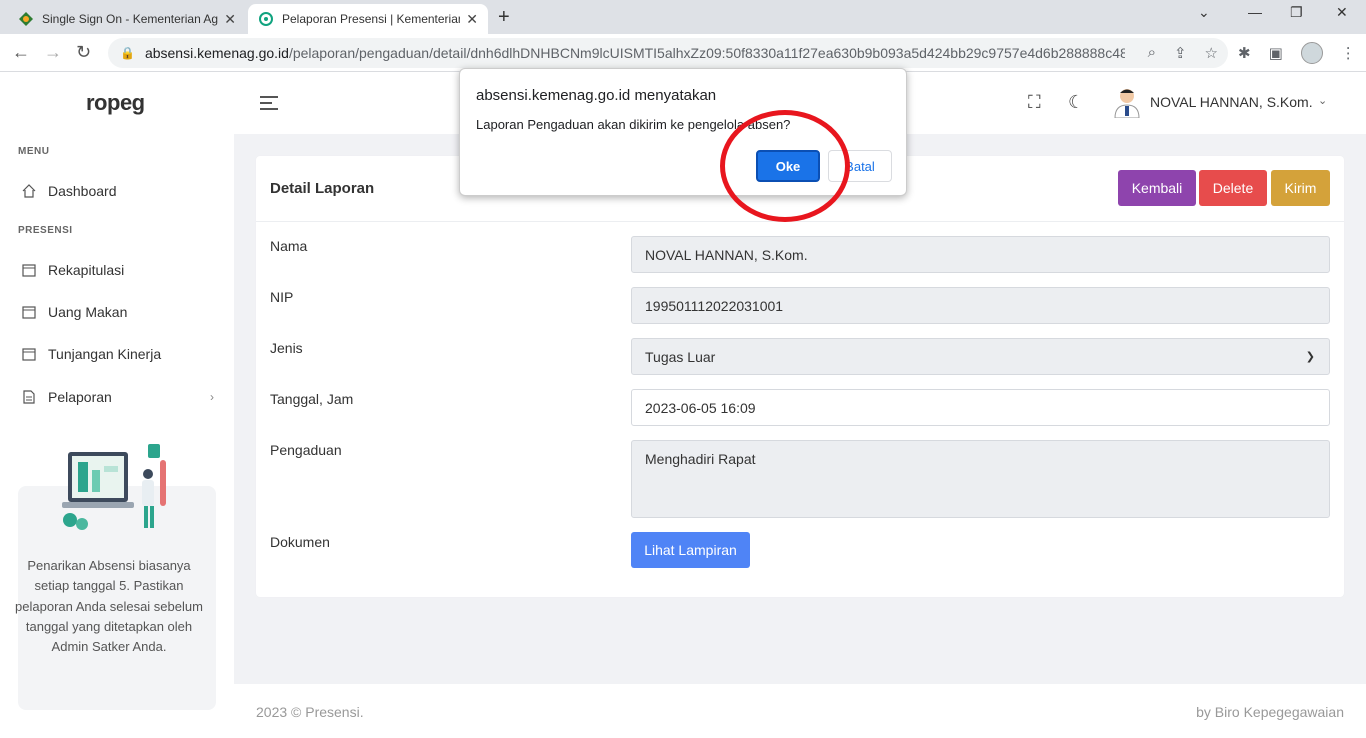 This screenshot has width=1366, height=738. Describe the element at coordinates (680, 357) in the screenshot. I see `jenis-selected-value: Tugas Luar` at that location.